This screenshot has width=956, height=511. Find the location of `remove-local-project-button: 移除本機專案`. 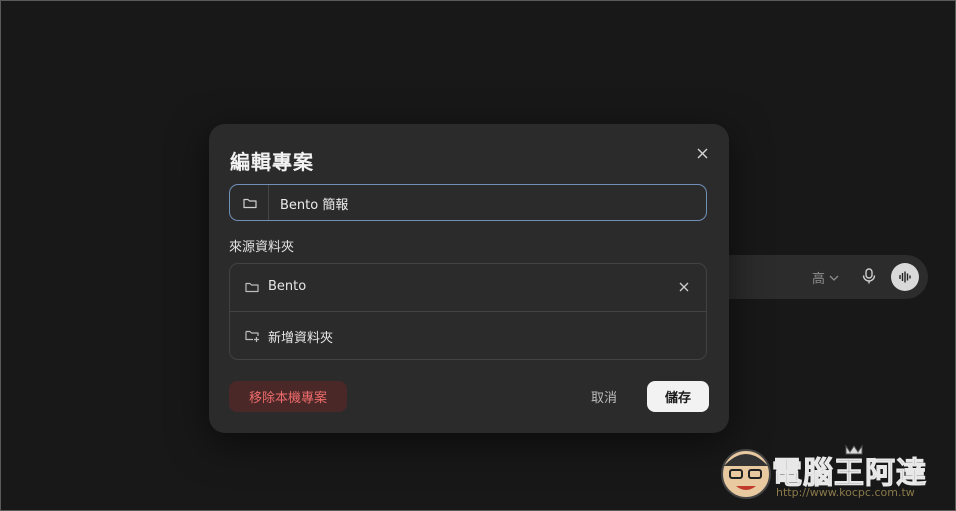

remove-local-project-button: 移除本機專案 is located at coordinates (288, 396).